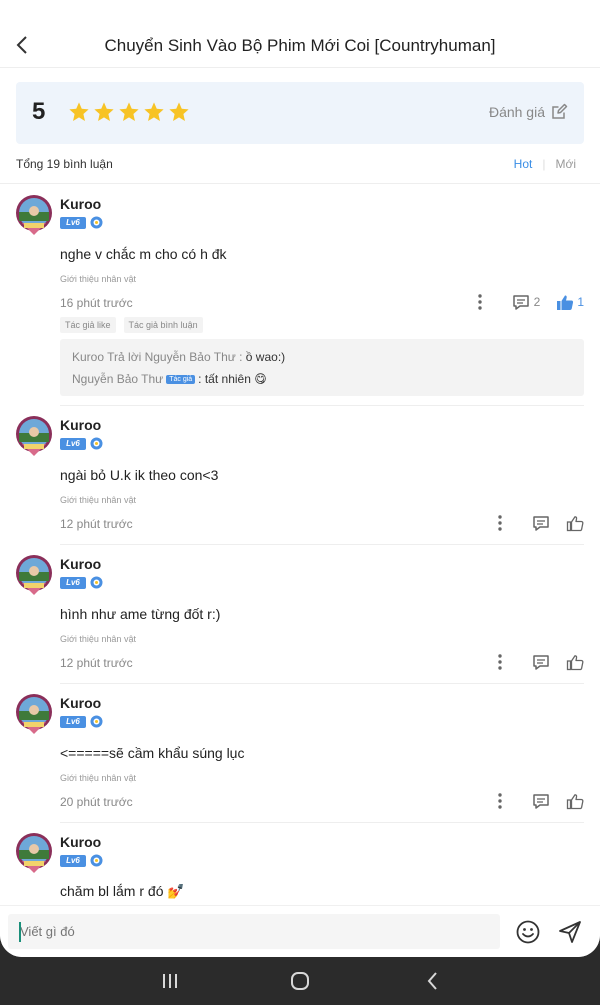 This screenshot has height=1005, width=600. I want to click on like-button: 1, so click(570, 302).